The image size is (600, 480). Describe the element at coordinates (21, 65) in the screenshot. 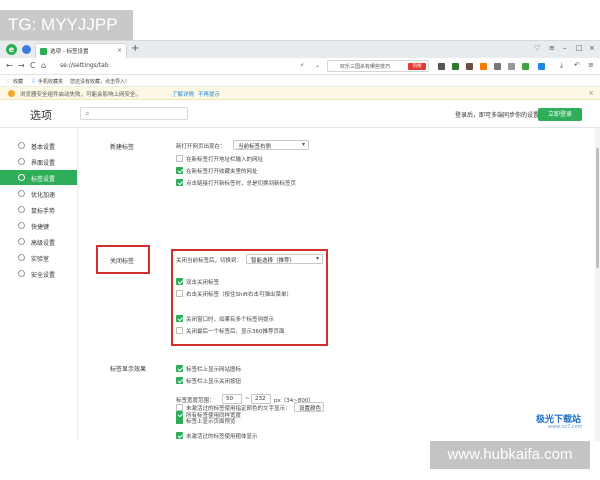

I see `forward-button: →` at that location.